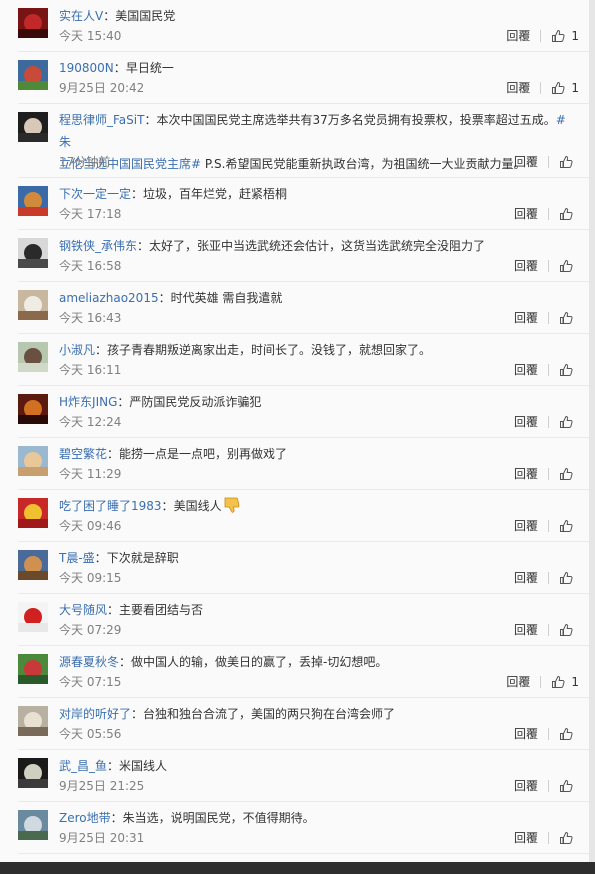 The image size is (595, 874). What do you see at coordinates (303, 204) in the screenshot?
I see `comment-item: 下次一定一定：垃圾，百年烂党，赶紧梧桐 今天 17:18 回覆` at bounding box center [303, 204].